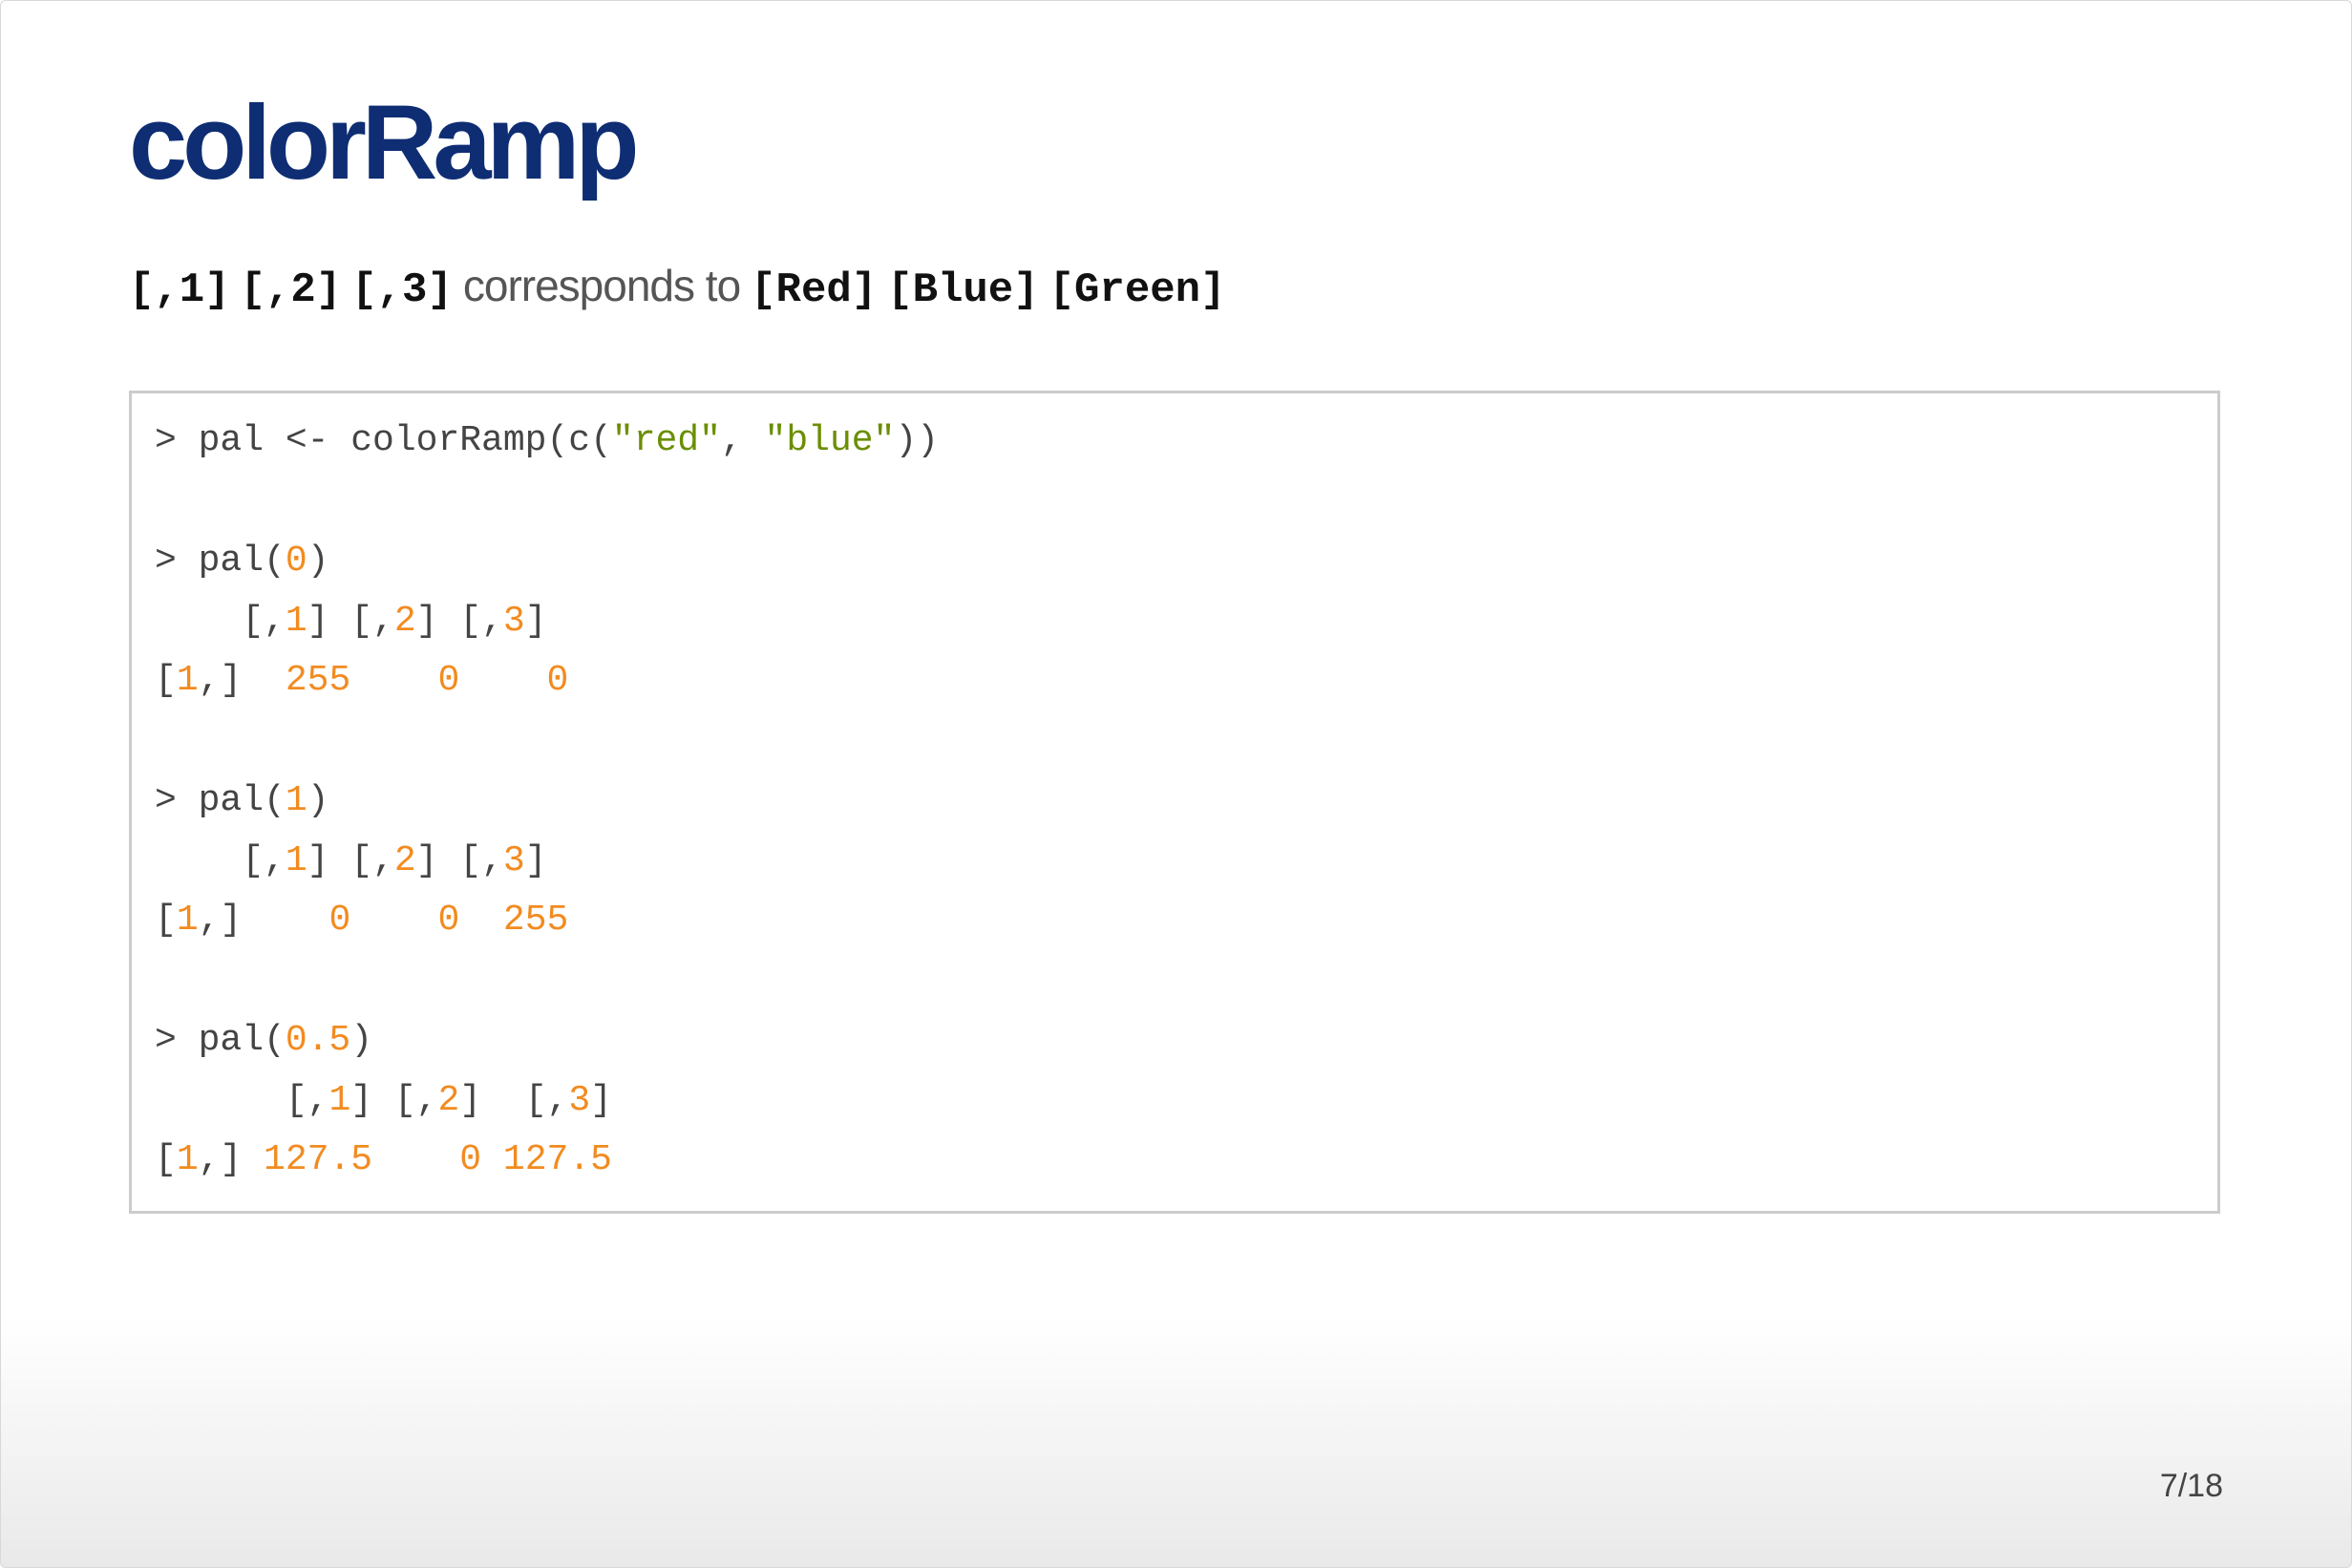 This screenshot has height=1568, width=2352. What do you see at coordinates (963, 290) in the screenshot?
I see `color-label-blue: [Blue]` at bounding box center [963, 290].